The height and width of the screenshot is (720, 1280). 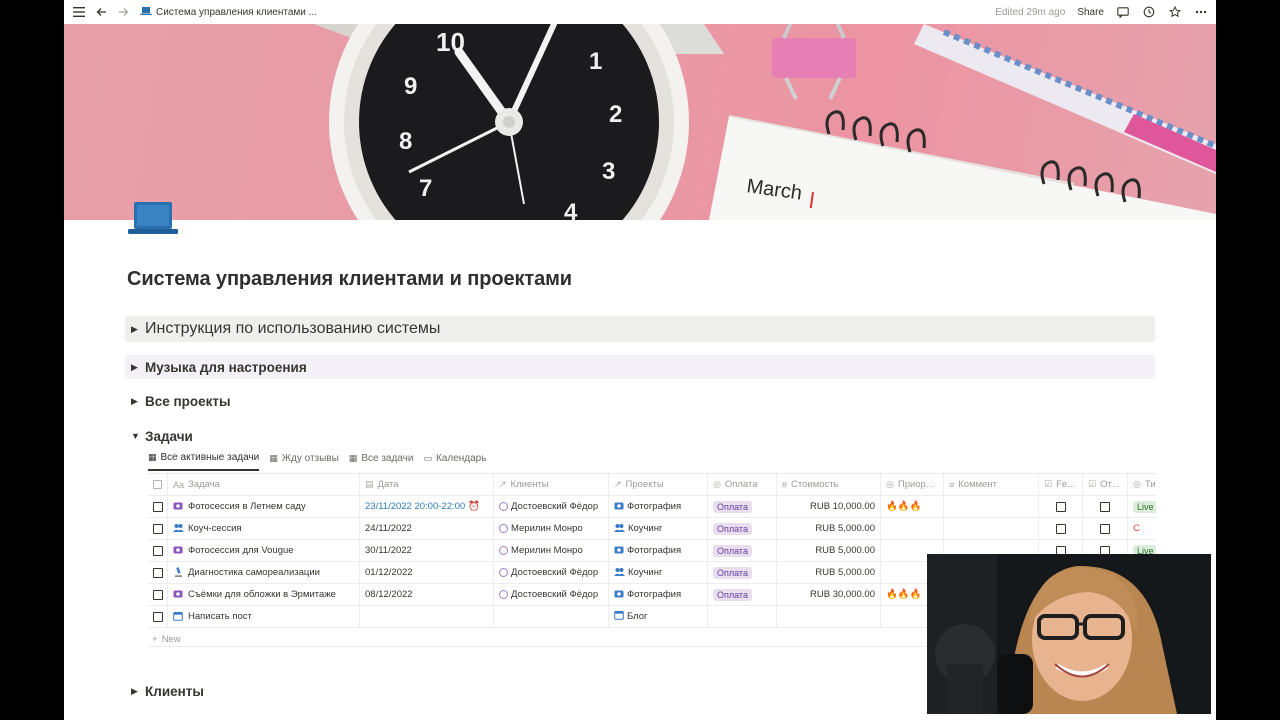 I want to click on tab-calendar: ▭ Календарь, so click(x=454, y=461).